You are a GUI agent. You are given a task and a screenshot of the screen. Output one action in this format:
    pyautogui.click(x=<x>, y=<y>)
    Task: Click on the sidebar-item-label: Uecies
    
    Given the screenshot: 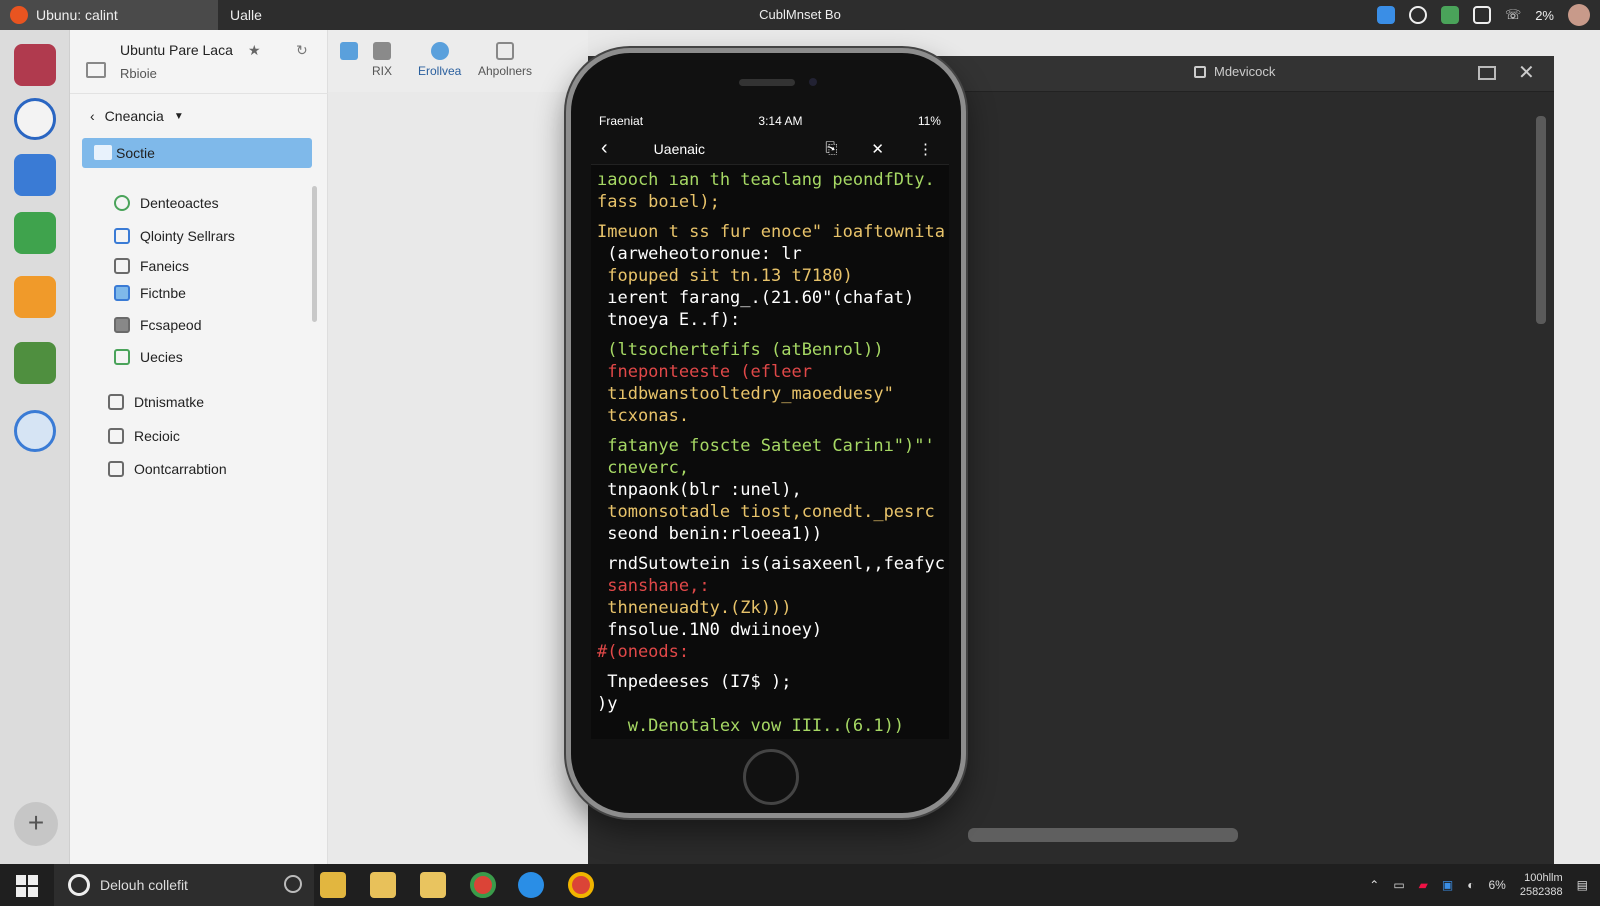 What is the action you would take?
    pyautogui.click(x=161, y=357)
    